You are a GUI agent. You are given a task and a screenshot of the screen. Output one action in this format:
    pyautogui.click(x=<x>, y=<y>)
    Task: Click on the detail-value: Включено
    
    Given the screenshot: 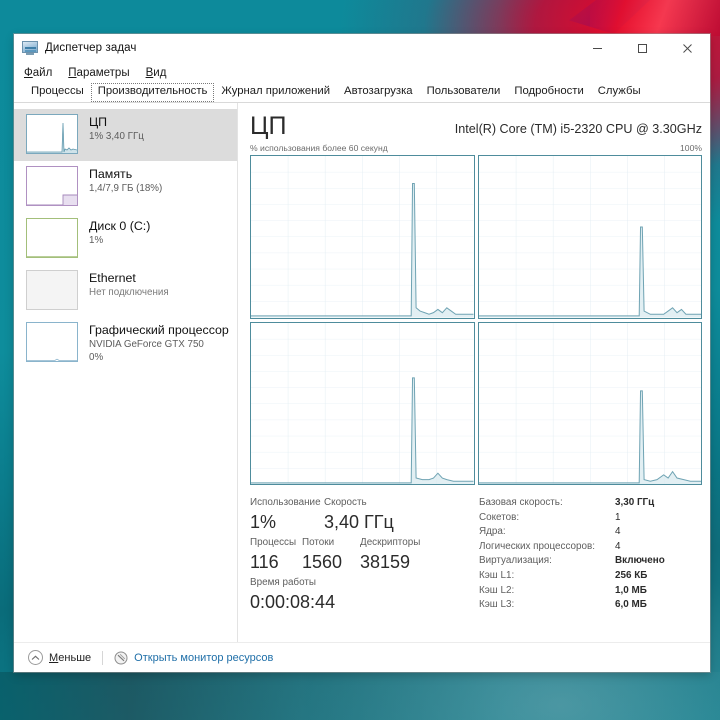 What is the action you would take?
    pyautogui.click(x=640, y=561)
    